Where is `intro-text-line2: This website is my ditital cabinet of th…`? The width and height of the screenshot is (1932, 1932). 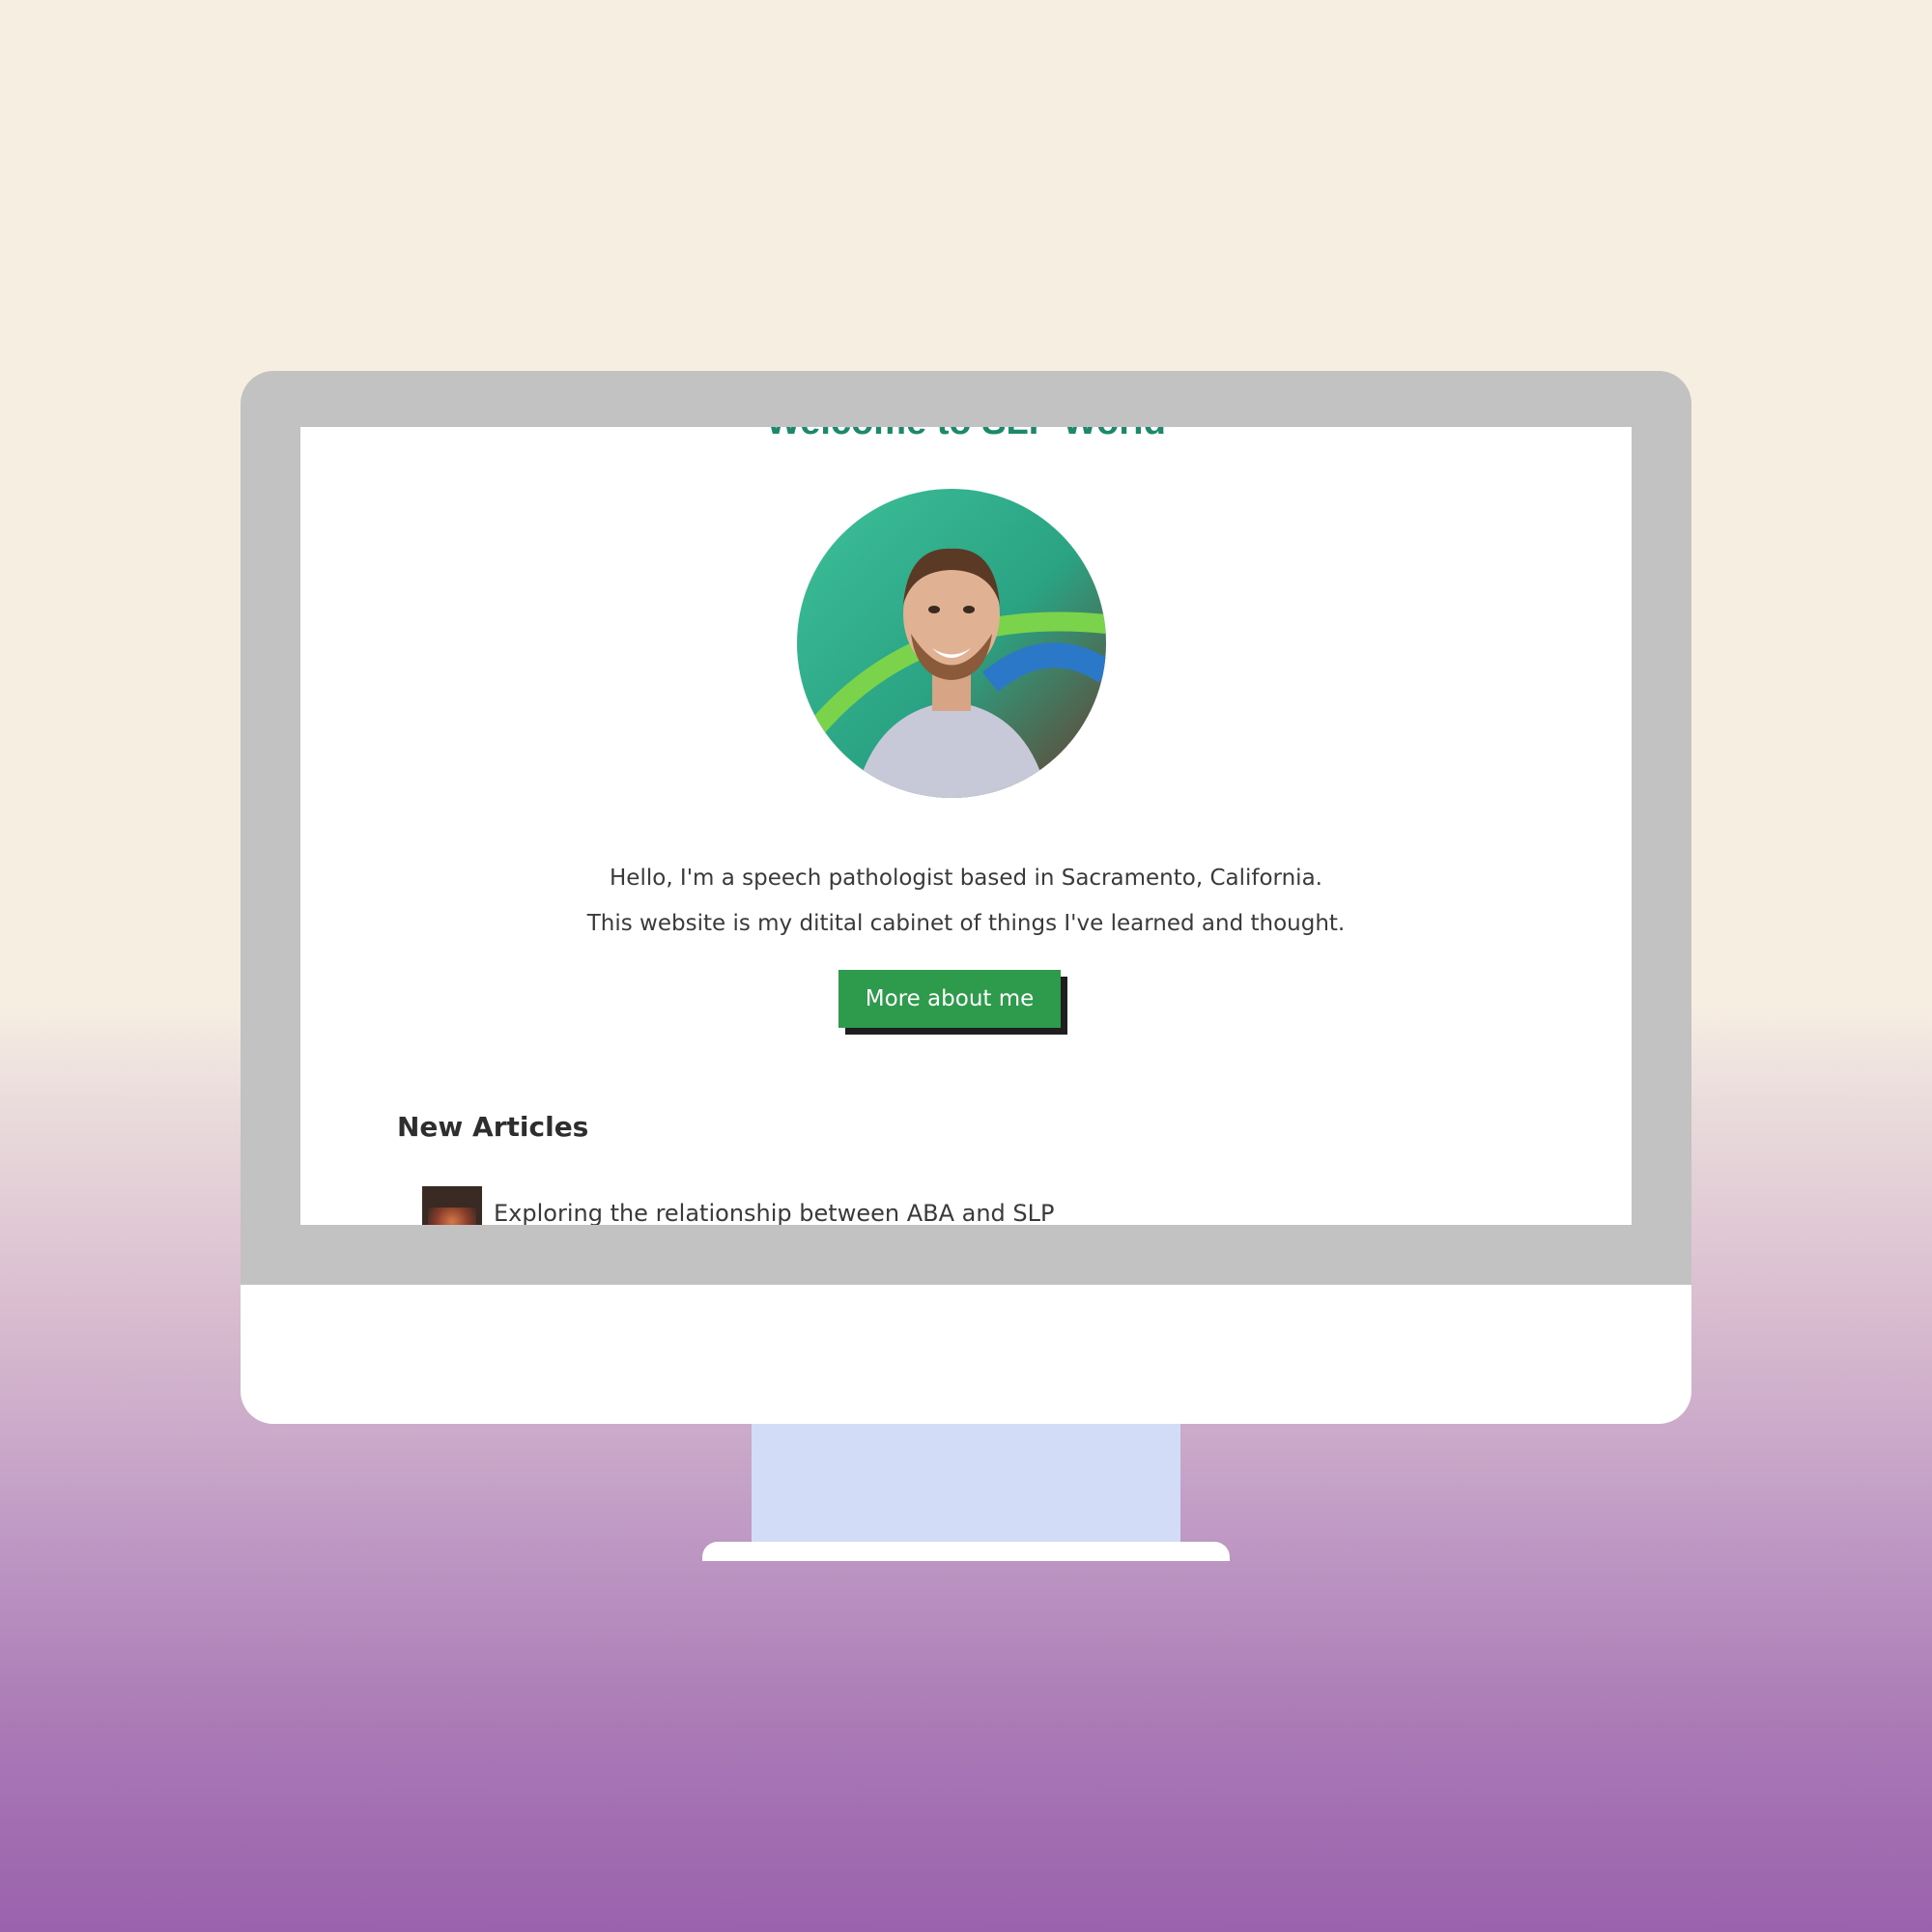 intro-text-line2: This website is my ditital cabinet of th… is located at coordinates (966, 923).